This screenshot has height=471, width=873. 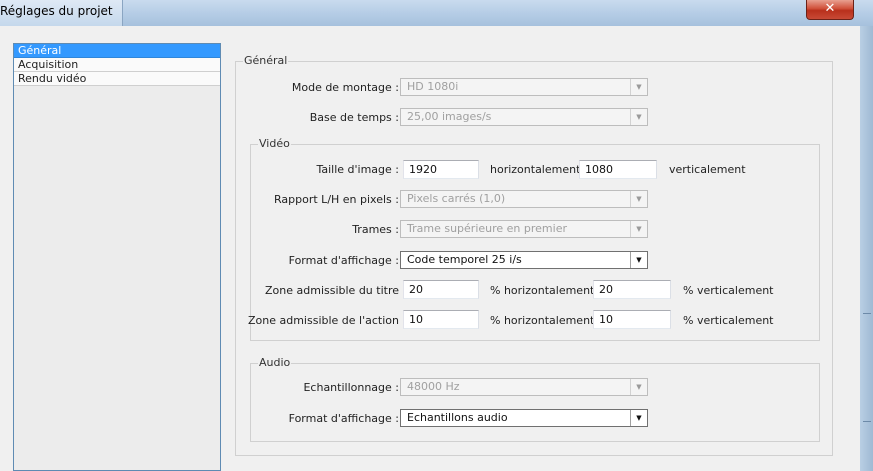 What do you see at coordinates (524, 117) in the screenshot?
I see `timebase-select: 25,00 images/s ▼` at bounding box center [524, 117].